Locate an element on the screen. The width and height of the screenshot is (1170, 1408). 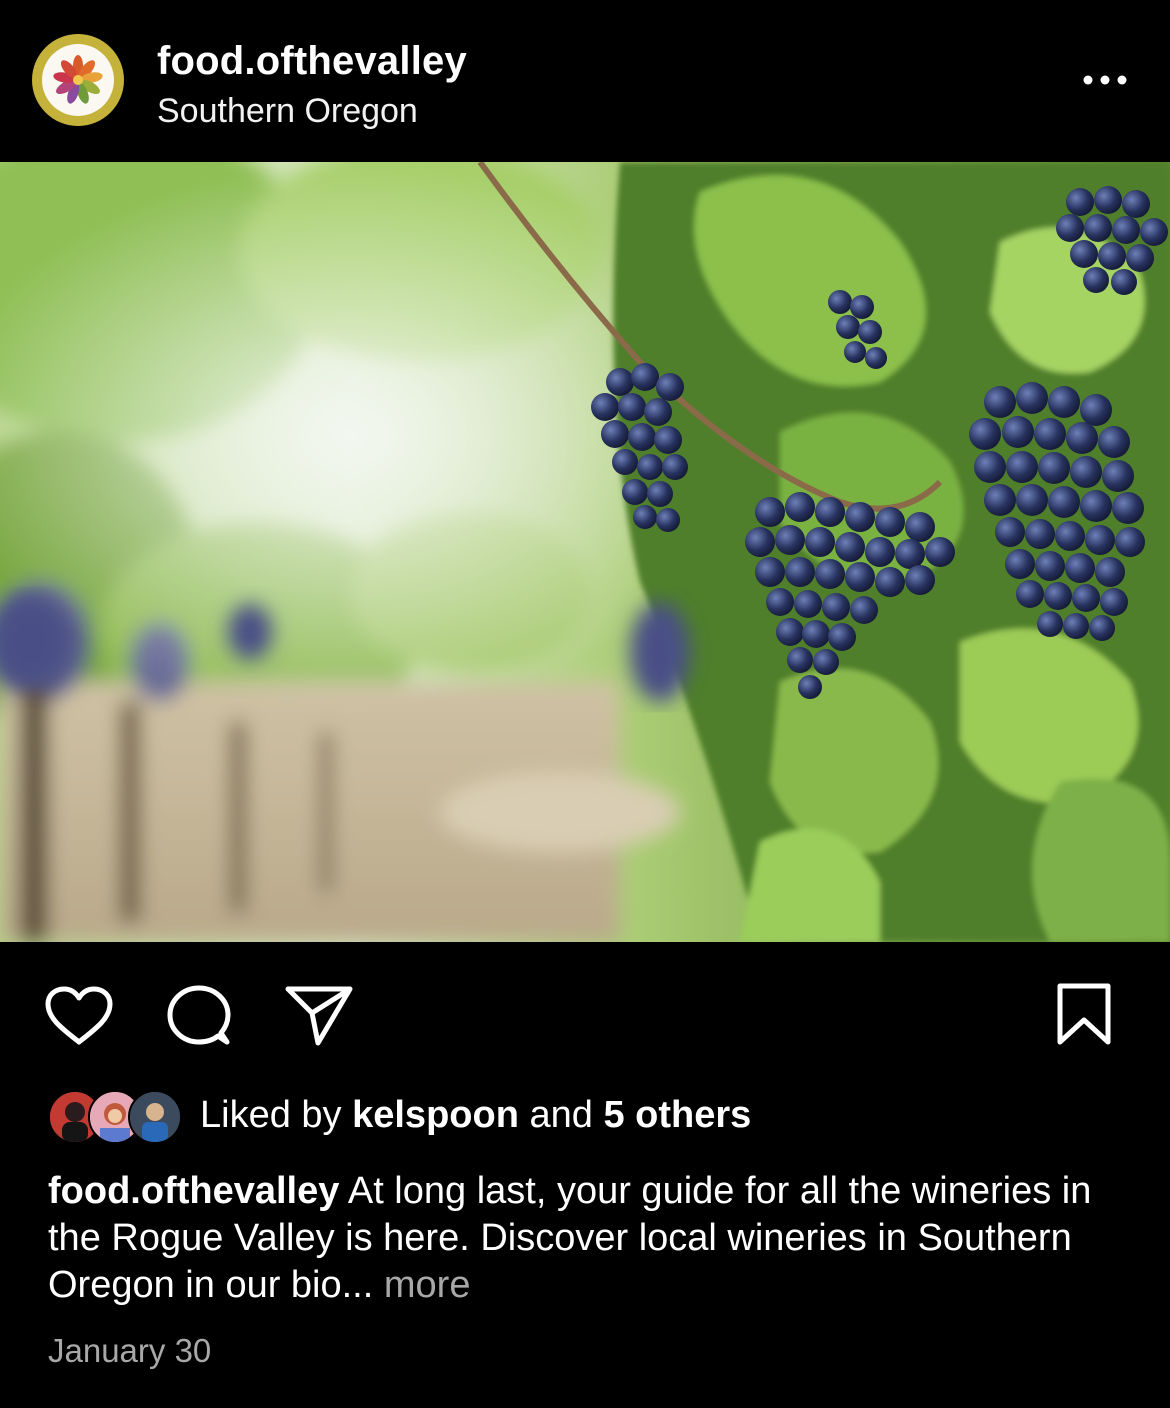
liked-conjunction: and is located at coordinates (561, 1115).